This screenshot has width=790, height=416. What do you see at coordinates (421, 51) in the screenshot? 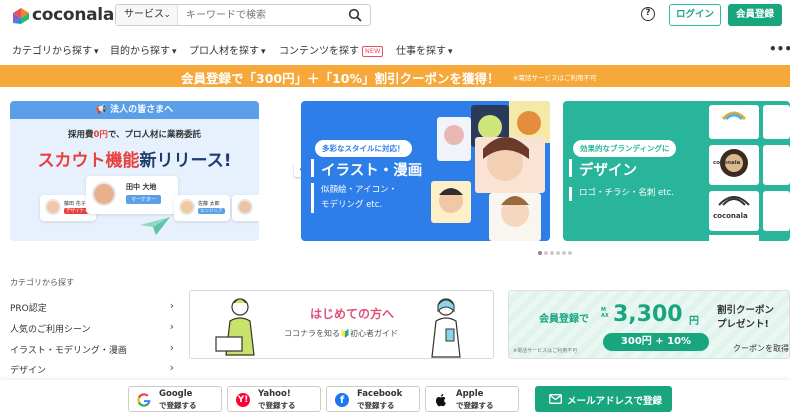
I see `nav-item-label: 仕事を探す` at bounding box center [421, 51].